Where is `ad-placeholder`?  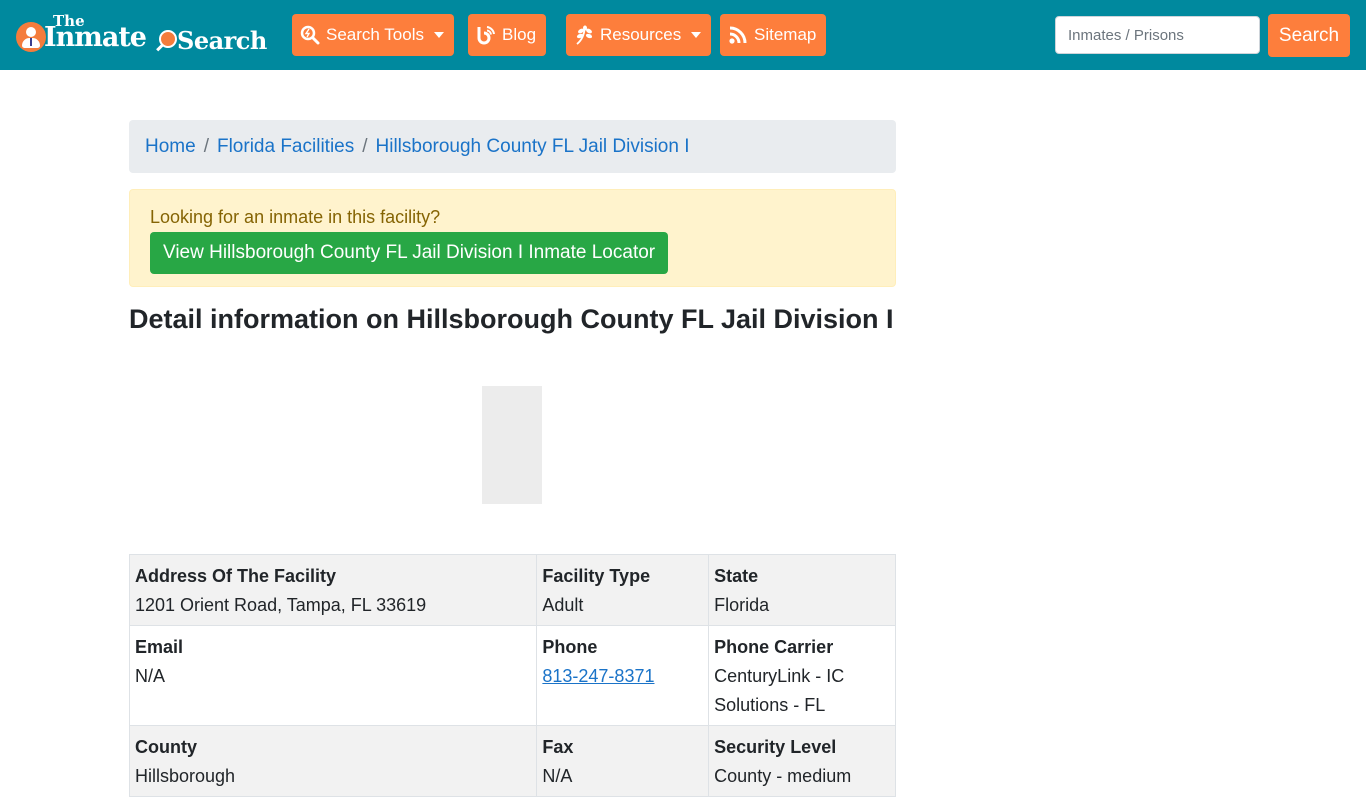
ad-placeholder is located at coordinates (512, 445).